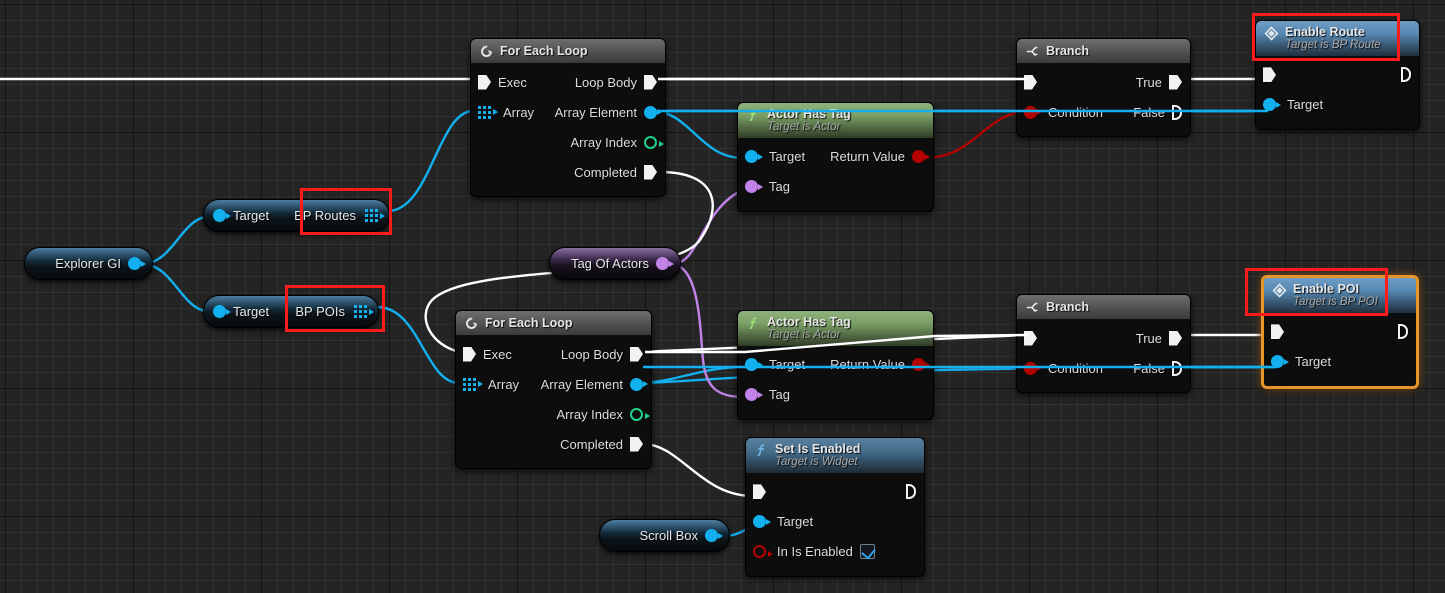 This screenshot has width=1445, height=593. I want to click on node-subtitle: Target is Widget, so click(816, 462).